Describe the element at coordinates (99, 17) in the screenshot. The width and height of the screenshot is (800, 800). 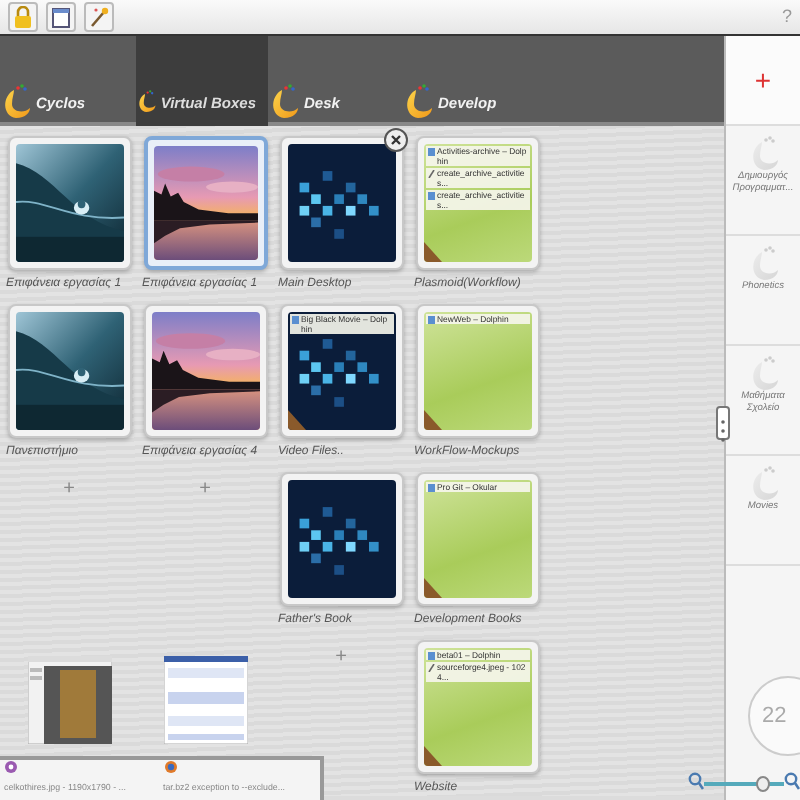
I see `wand-icon` at that location.